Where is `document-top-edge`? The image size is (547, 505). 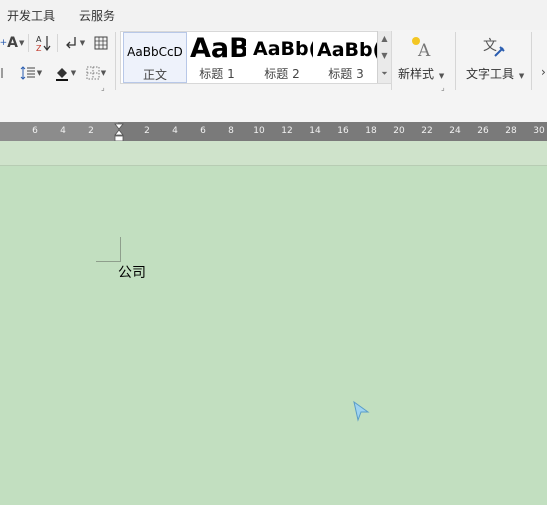 document-top-edge is located at coordinates (273, 153).